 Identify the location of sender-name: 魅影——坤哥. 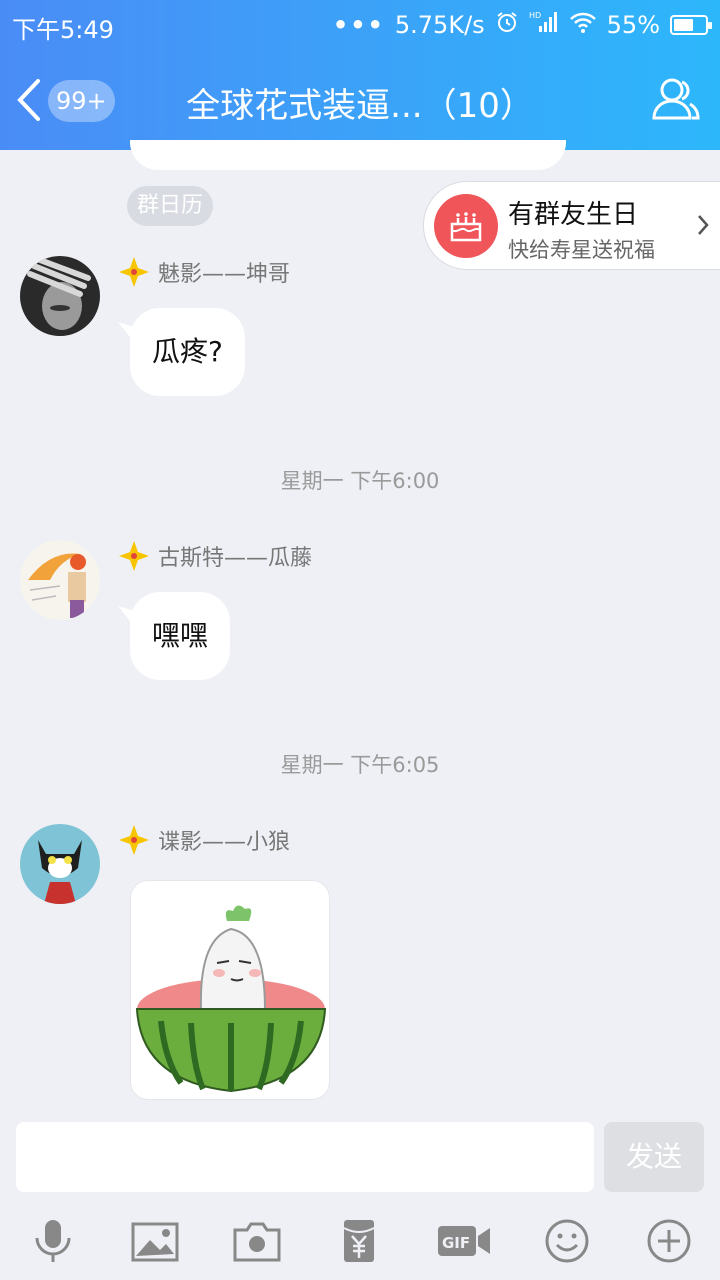
(224, 272).